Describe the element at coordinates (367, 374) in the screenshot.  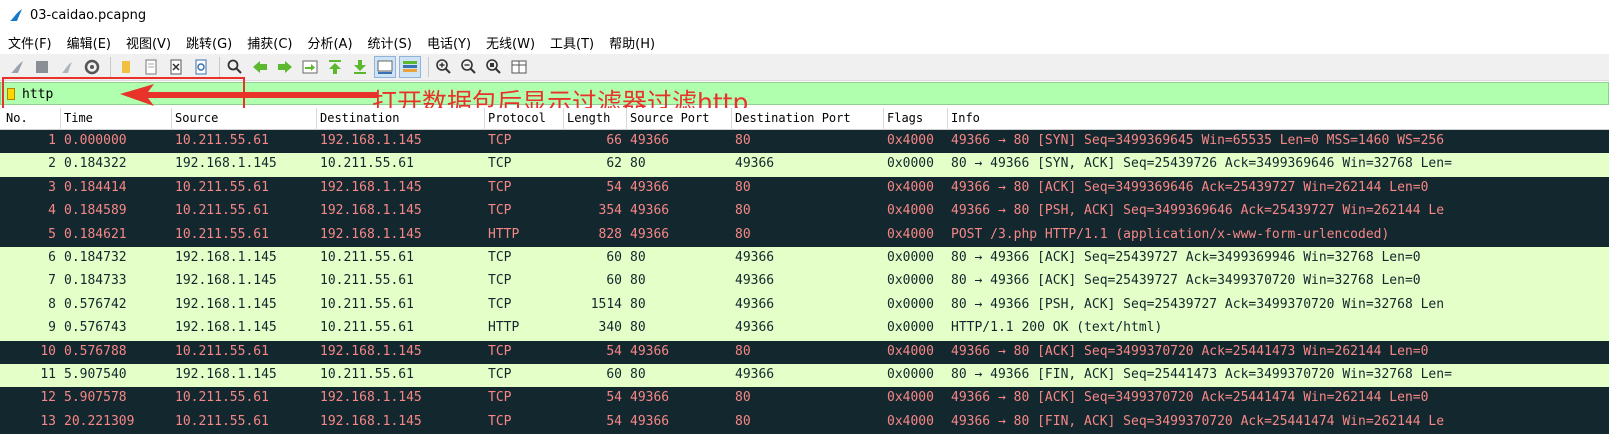
I see `cell-dst: 10.211.55.61` at that location.